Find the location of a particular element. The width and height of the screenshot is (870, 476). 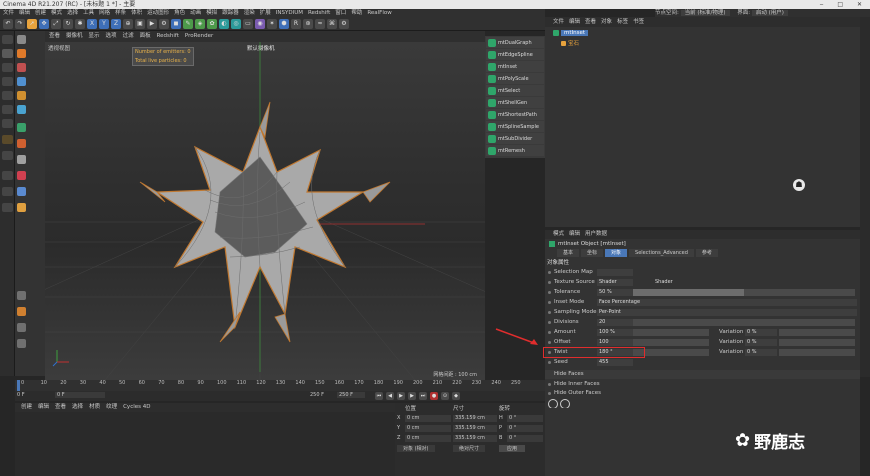

om-menu-item: 对象 is located at coordinates (606, 22).